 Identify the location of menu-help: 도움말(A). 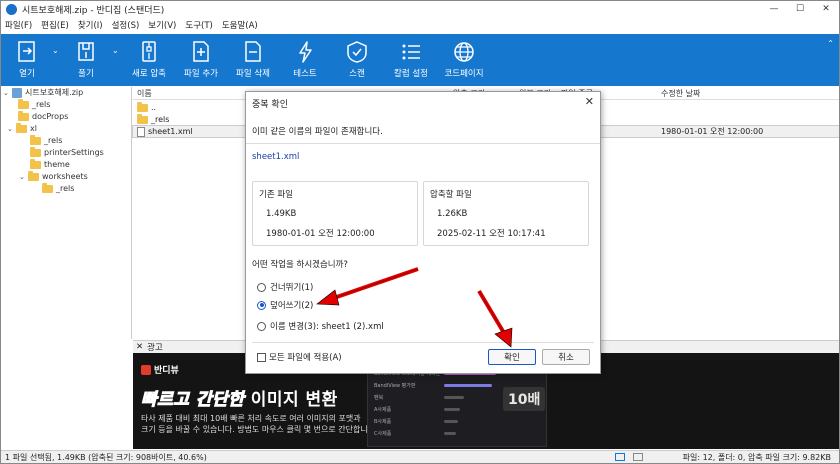
(240, 25).